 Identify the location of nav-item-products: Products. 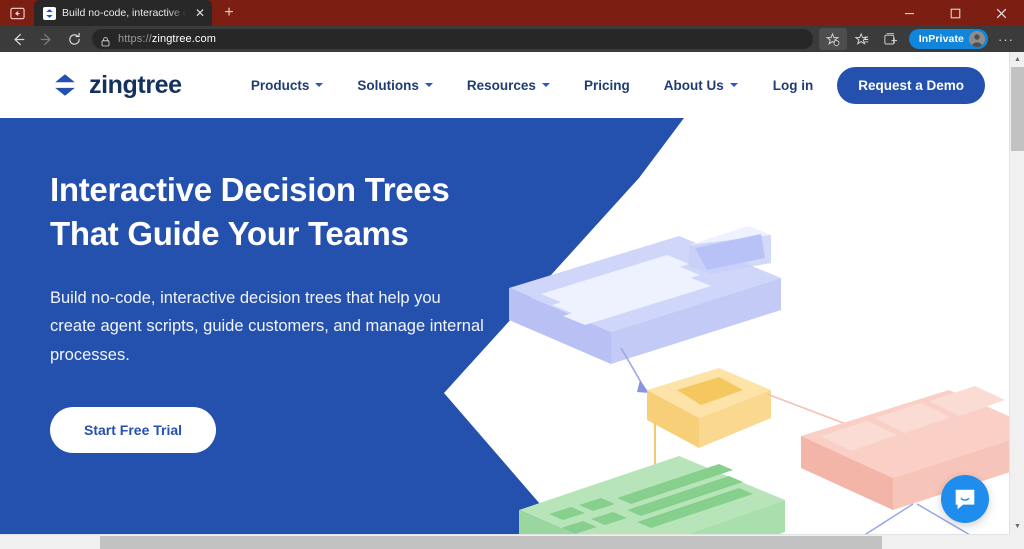
(287, 85).